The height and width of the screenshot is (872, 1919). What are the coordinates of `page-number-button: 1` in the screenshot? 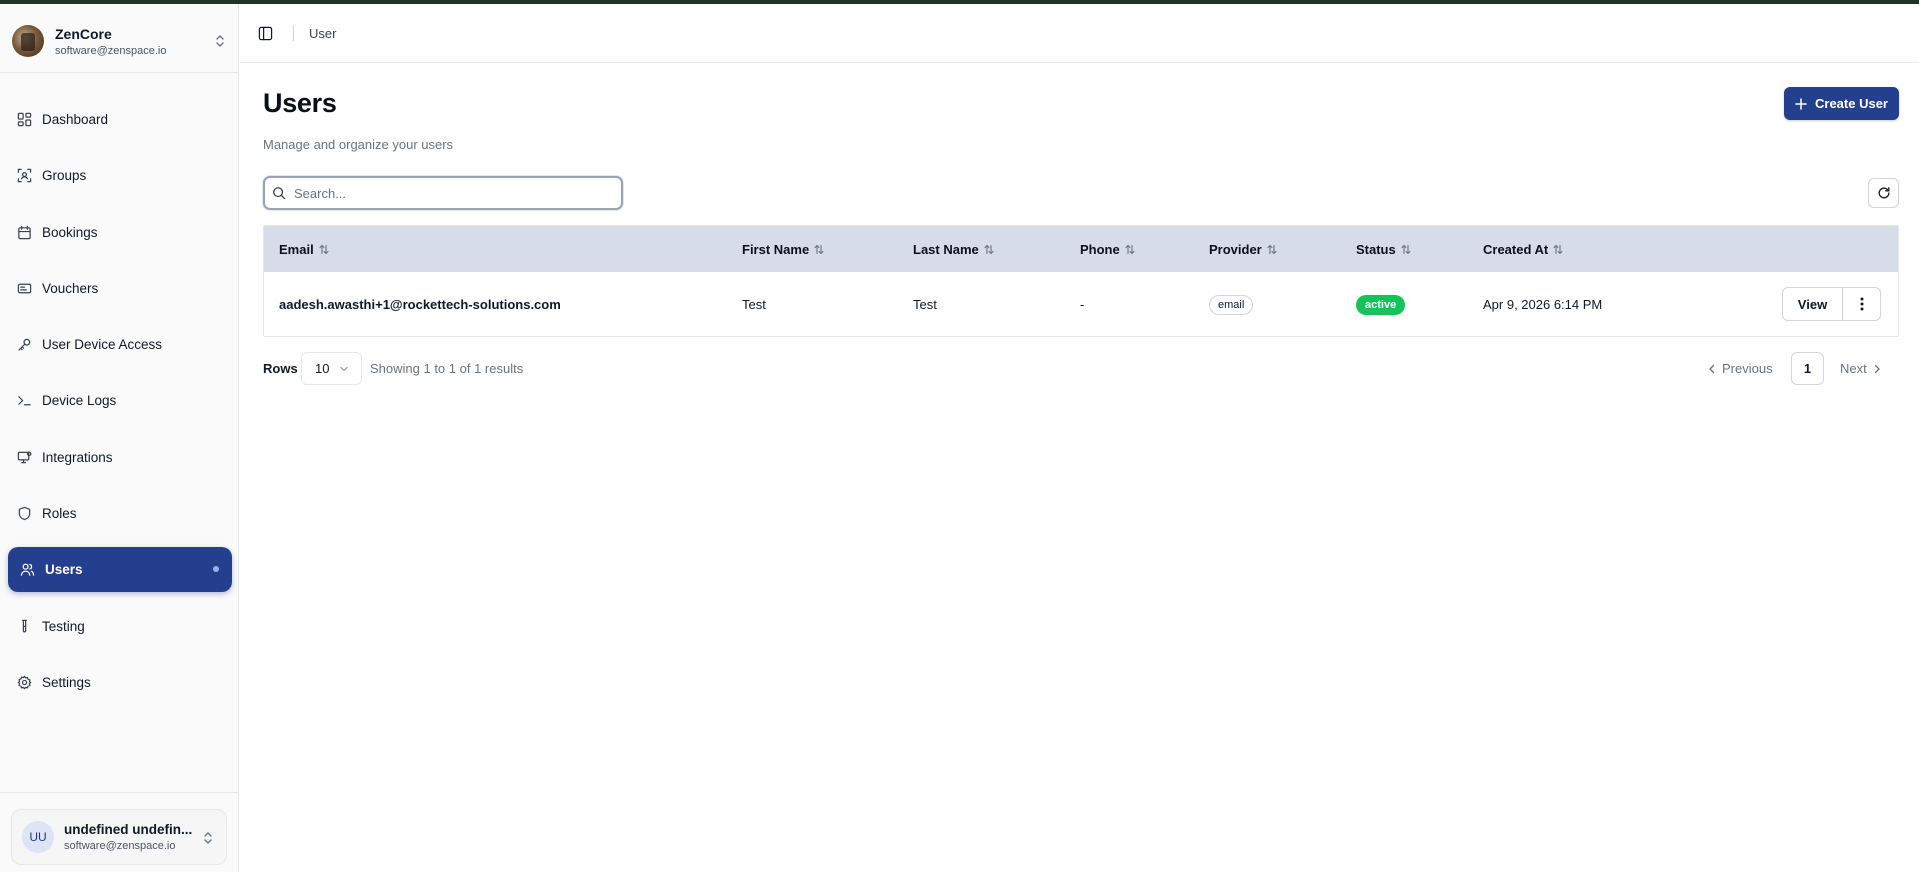 It's located at (1807, 368).